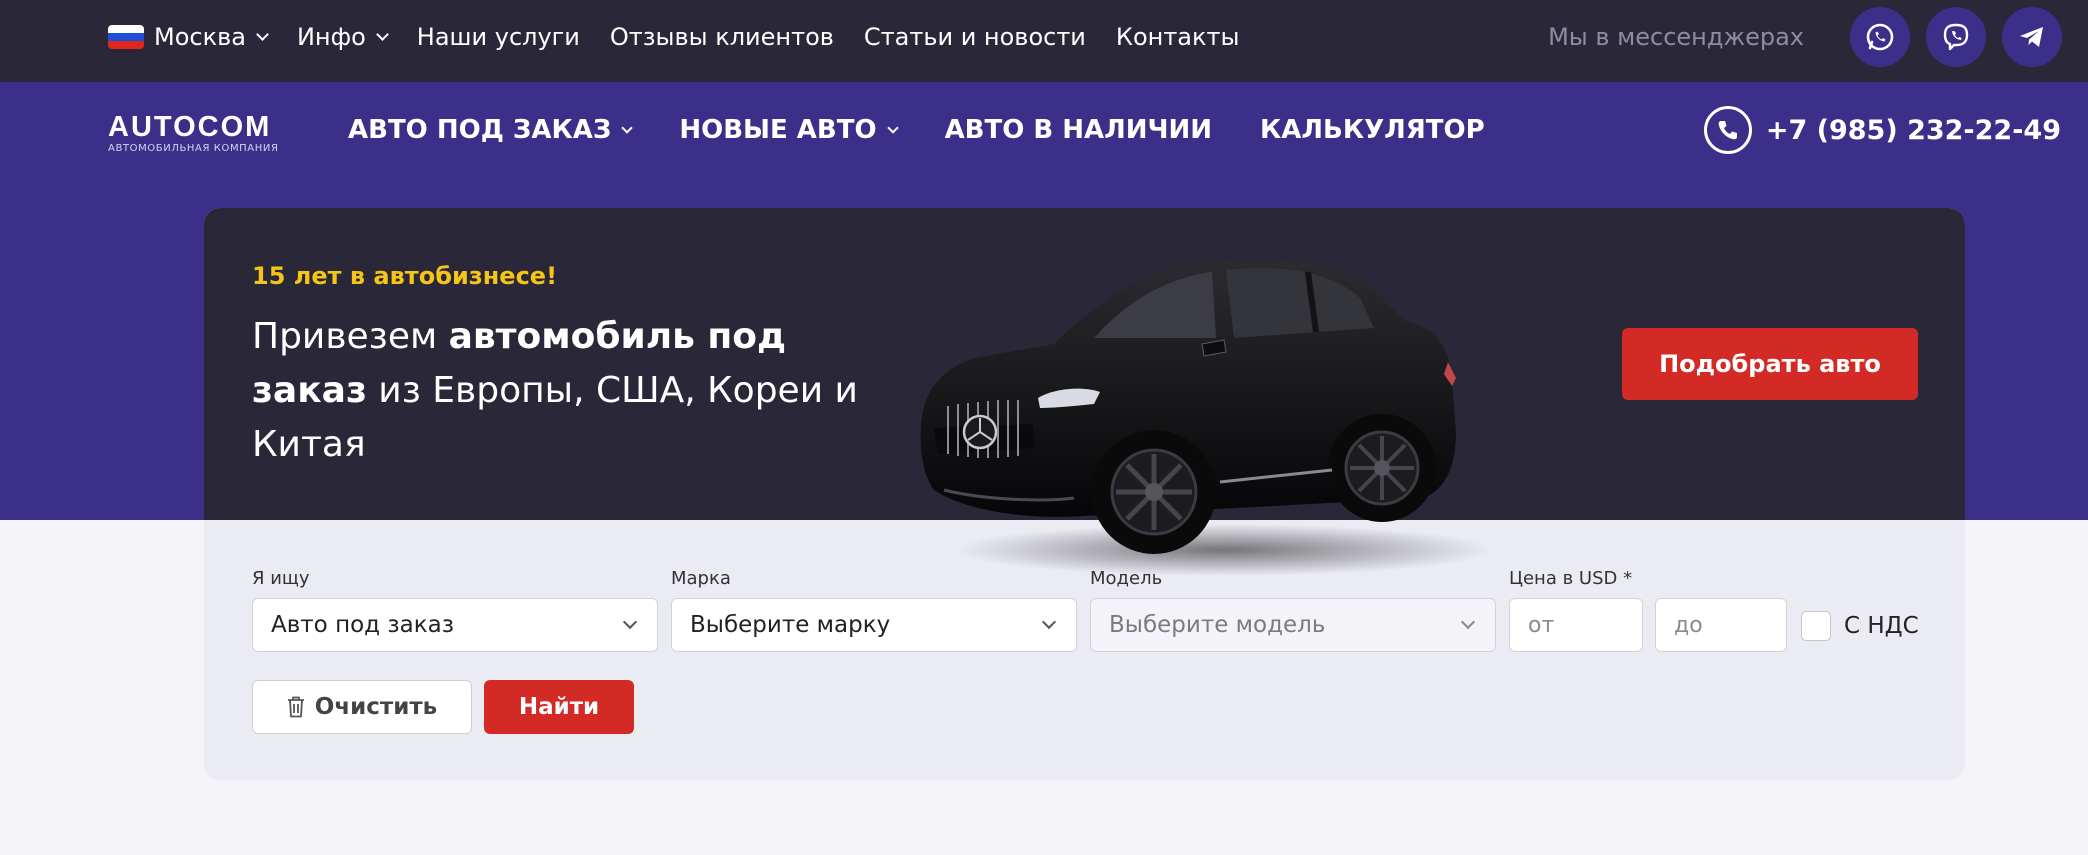  I want to click on trash-icon, so click(295, 707).